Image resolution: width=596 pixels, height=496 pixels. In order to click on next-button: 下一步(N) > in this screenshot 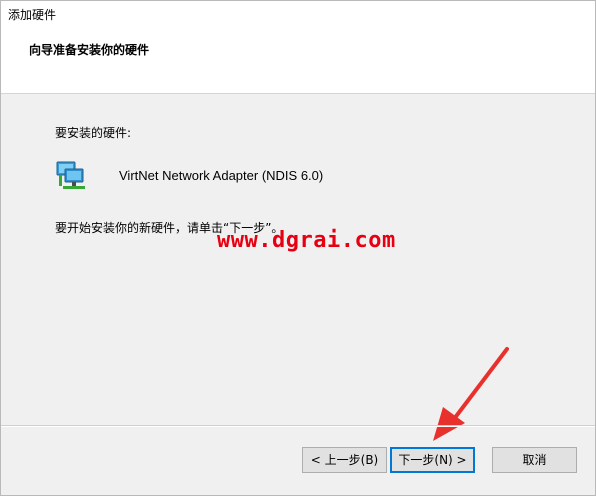, I will do `click(432, 460)`.